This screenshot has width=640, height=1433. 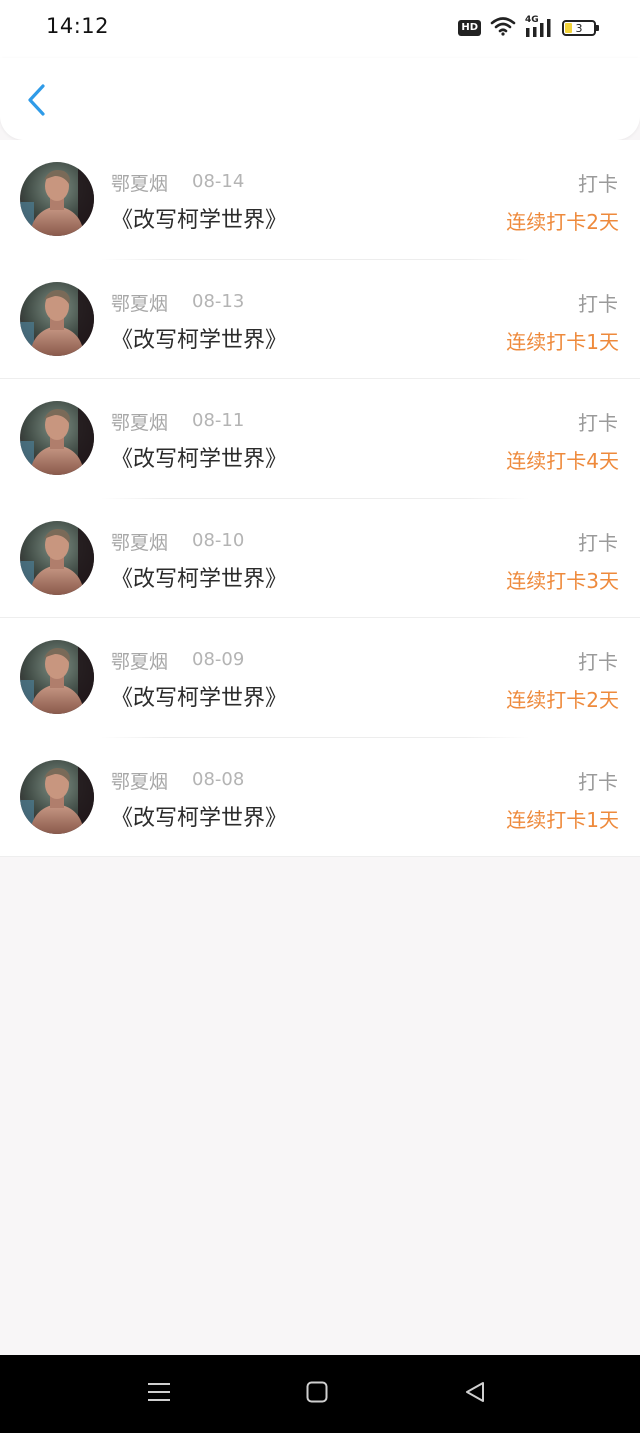 What do you see at coordinates (503, 28) in the screenshot?
I see `wifi-icon` at bounding box center [503, 28].